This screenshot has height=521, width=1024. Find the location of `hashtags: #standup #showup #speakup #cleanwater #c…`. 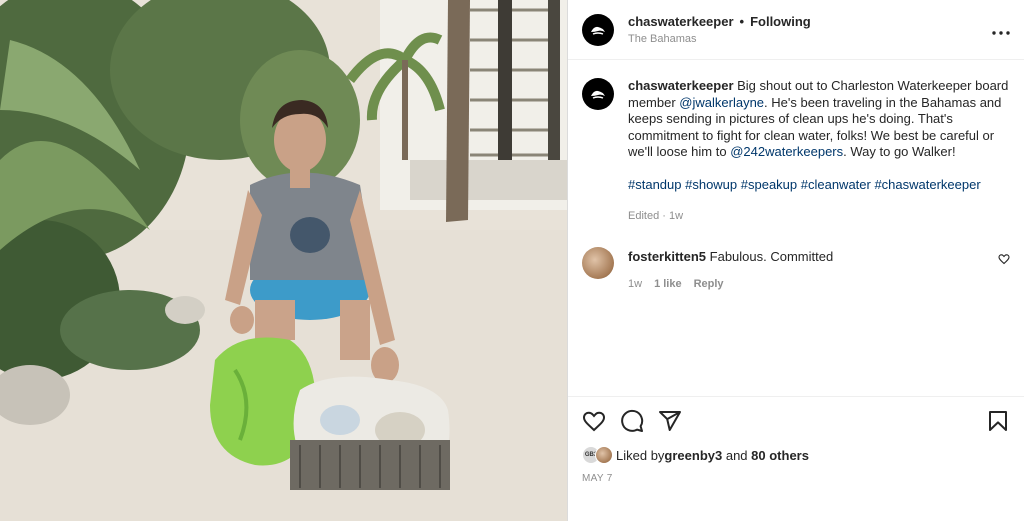

hashtags: #standup #showup #speakup #cleanwater #c… is located at coordinates (819, 185).